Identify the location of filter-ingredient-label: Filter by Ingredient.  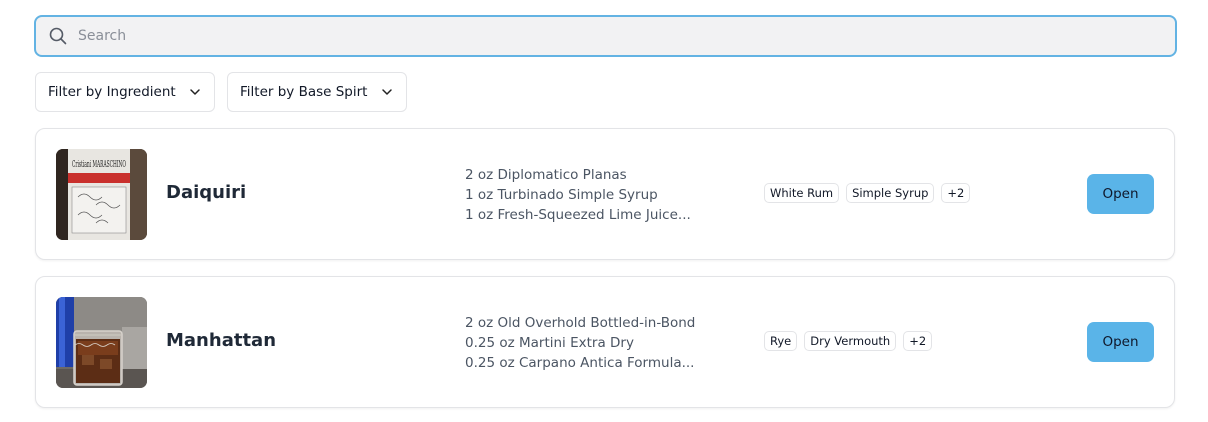
(112, 92).